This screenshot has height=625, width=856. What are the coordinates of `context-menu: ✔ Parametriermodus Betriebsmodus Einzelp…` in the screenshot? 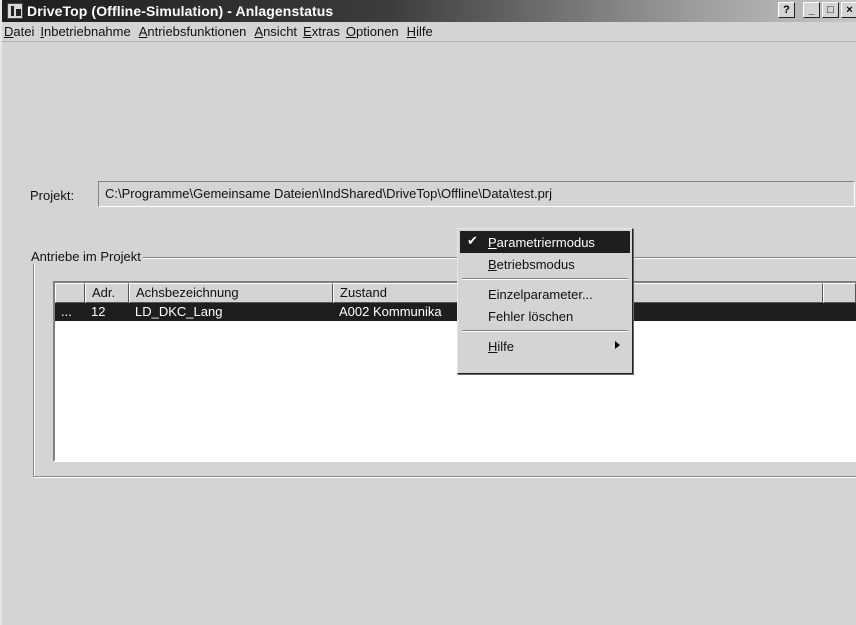 It's located at (545, 301).